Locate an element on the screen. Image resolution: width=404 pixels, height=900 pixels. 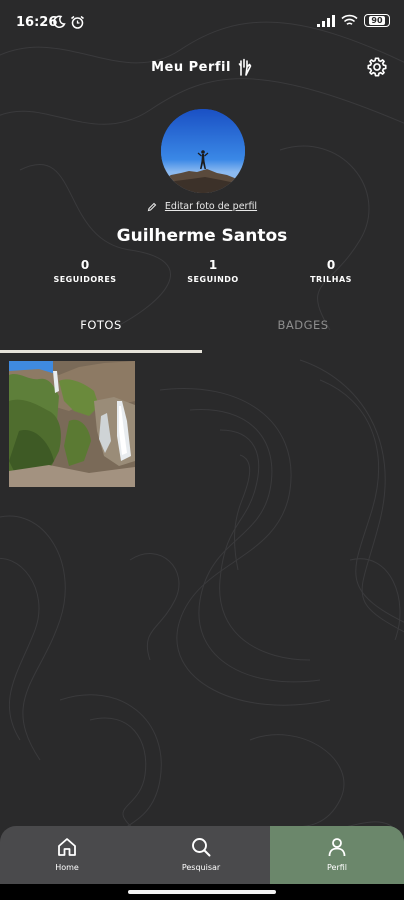
gear-icon is located at coordinates (377, 67).